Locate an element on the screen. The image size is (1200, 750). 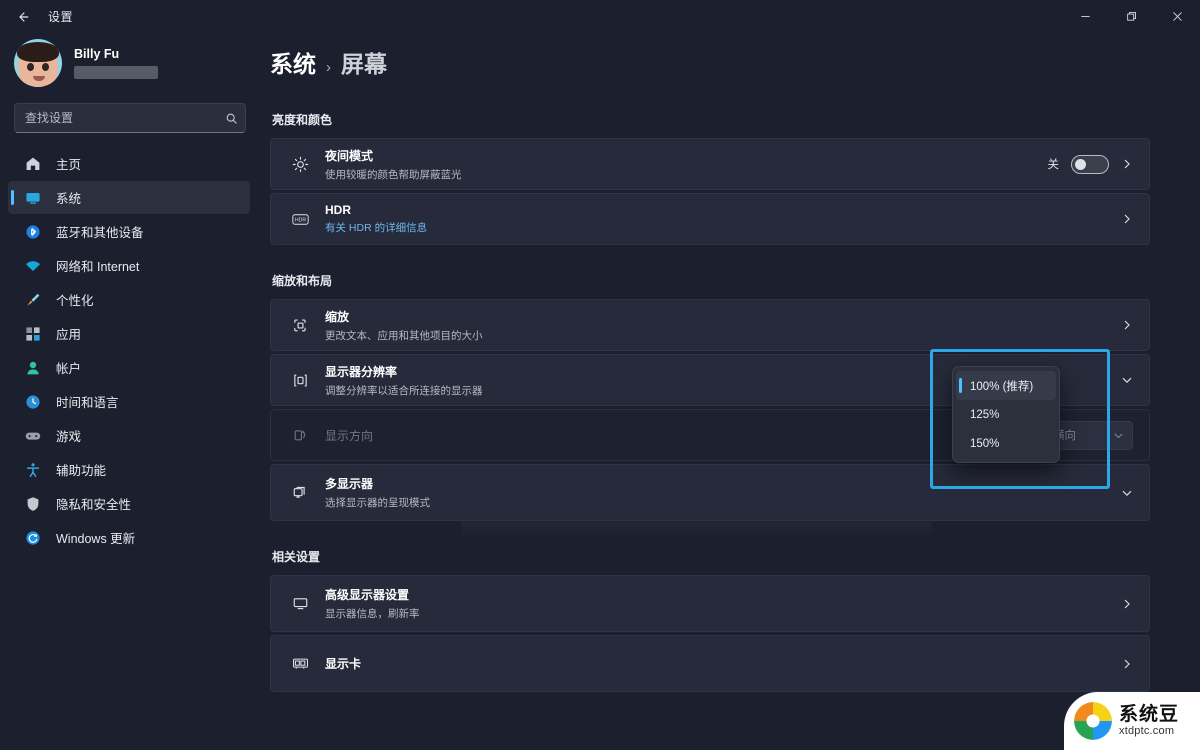
row-title: HDR is located at coordinates (338, 210).